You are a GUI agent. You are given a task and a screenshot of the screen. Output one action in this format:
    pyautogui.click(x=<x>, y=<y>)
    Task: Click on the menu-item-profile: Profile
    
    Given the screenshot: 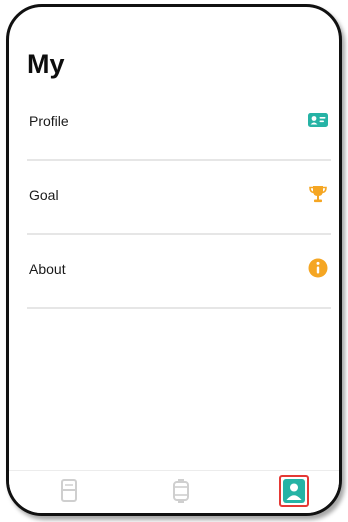 What is the action you would take?
    pyautogui.click(x=179, y=124)
    